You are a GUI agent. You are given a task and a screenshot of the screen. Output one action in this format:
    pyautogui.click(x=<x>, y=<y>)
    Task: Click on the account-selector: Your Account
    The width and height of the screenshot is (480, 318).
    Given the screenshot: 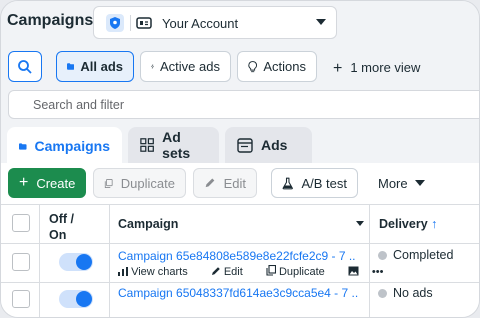 What is the action you would take?
    pyautogui.click(x=215, y=22)
    